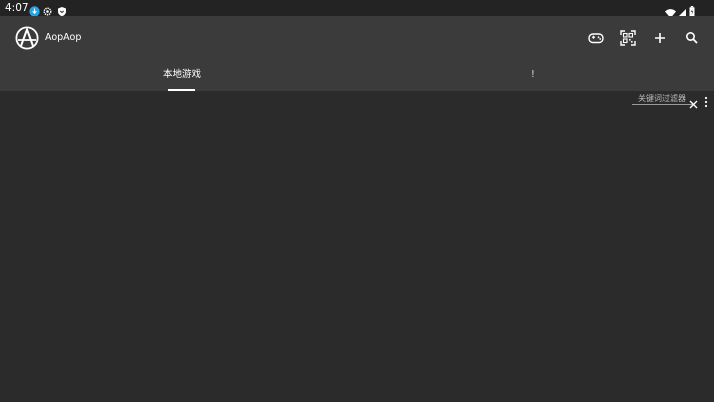 Image resolution: width=714 pixels, height=402 pixels. I want to click on gamepad-icon, so click(596, 38).